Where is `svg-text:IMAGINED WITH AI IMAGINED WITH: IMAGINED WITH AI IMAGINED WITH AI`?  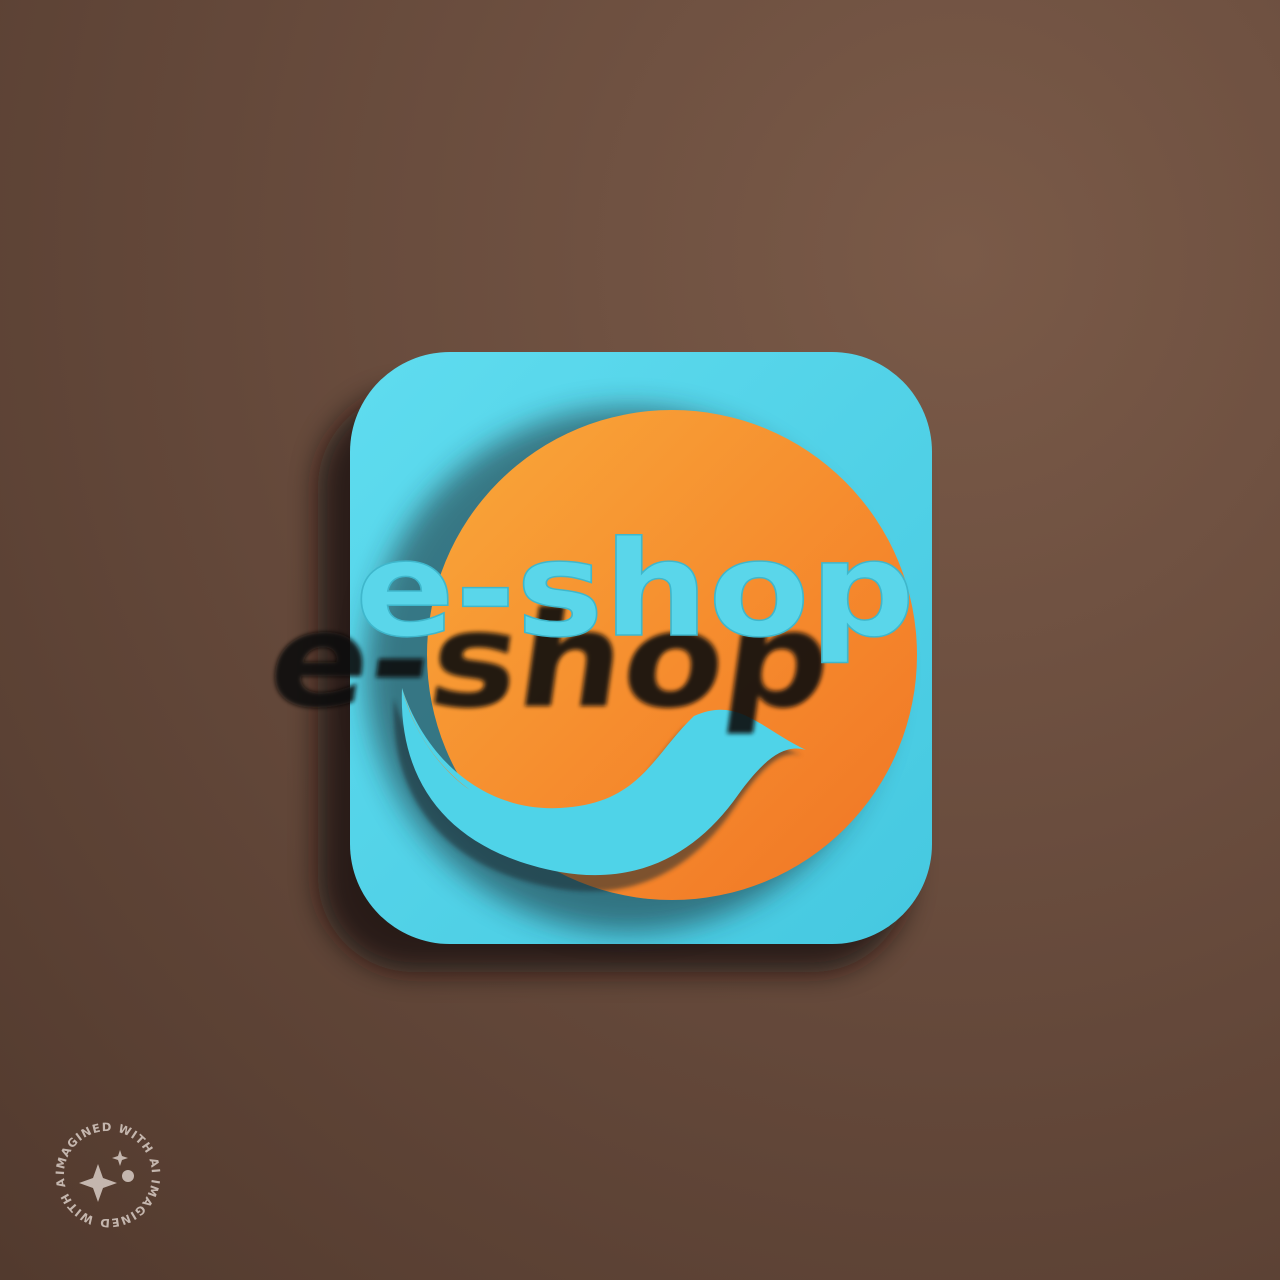
svg-text:IMAGINED WITH AI IMAGINED WITH: IMAGINED WITH AI IMAGINED WITH AI is located at coordinates (81, 615).